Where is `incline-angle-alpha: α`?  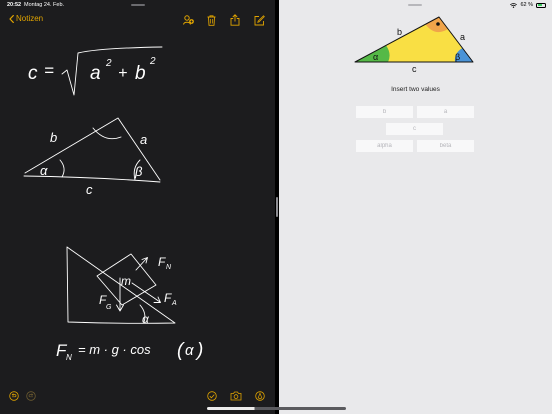 incline-angle-alpha: α is located at coordinates (146, 319).